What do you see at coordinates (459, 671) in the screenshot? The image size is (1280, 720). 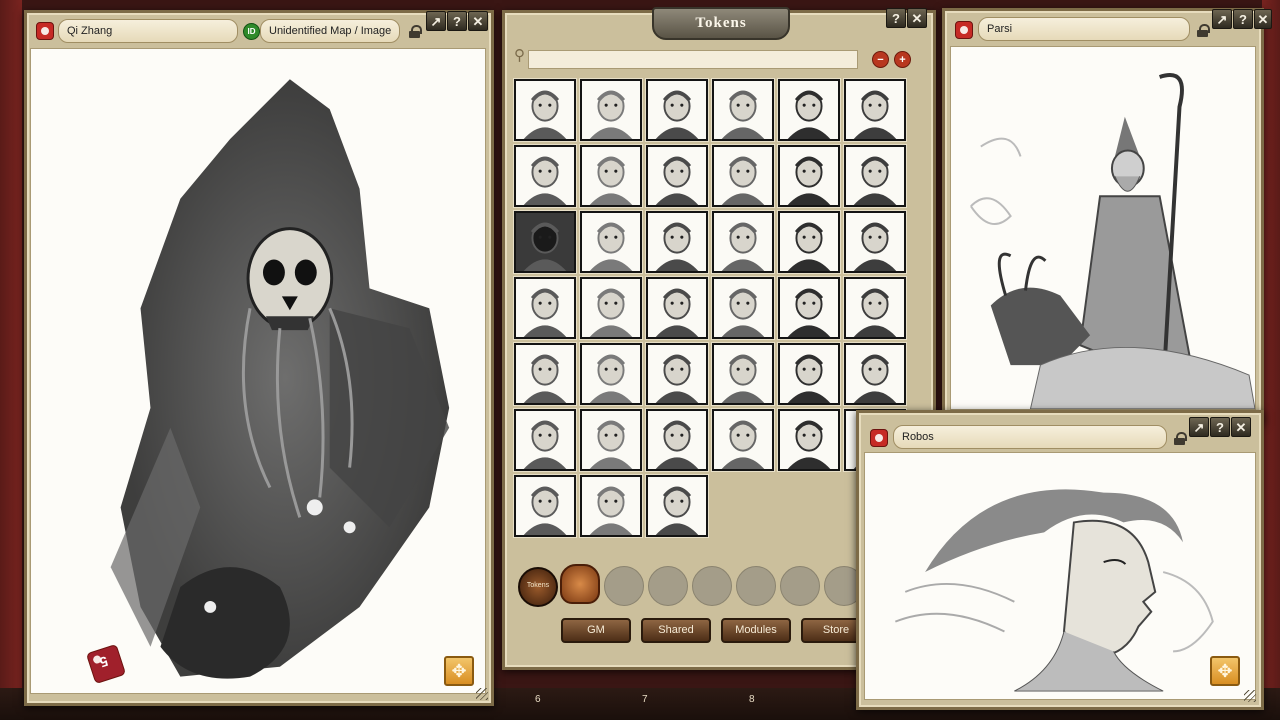 I see `sketch-icon: ✥` at bounding box center [459, 671].